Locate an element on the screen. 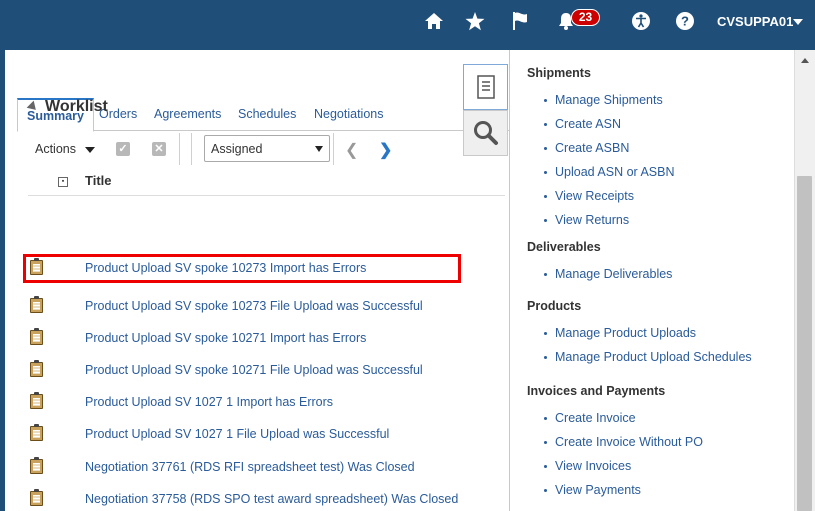 Image resolution: width=815 pixels, height=511 pixels. task-link: Manage Product Upload Schedules is located at coordinates (648, 357).